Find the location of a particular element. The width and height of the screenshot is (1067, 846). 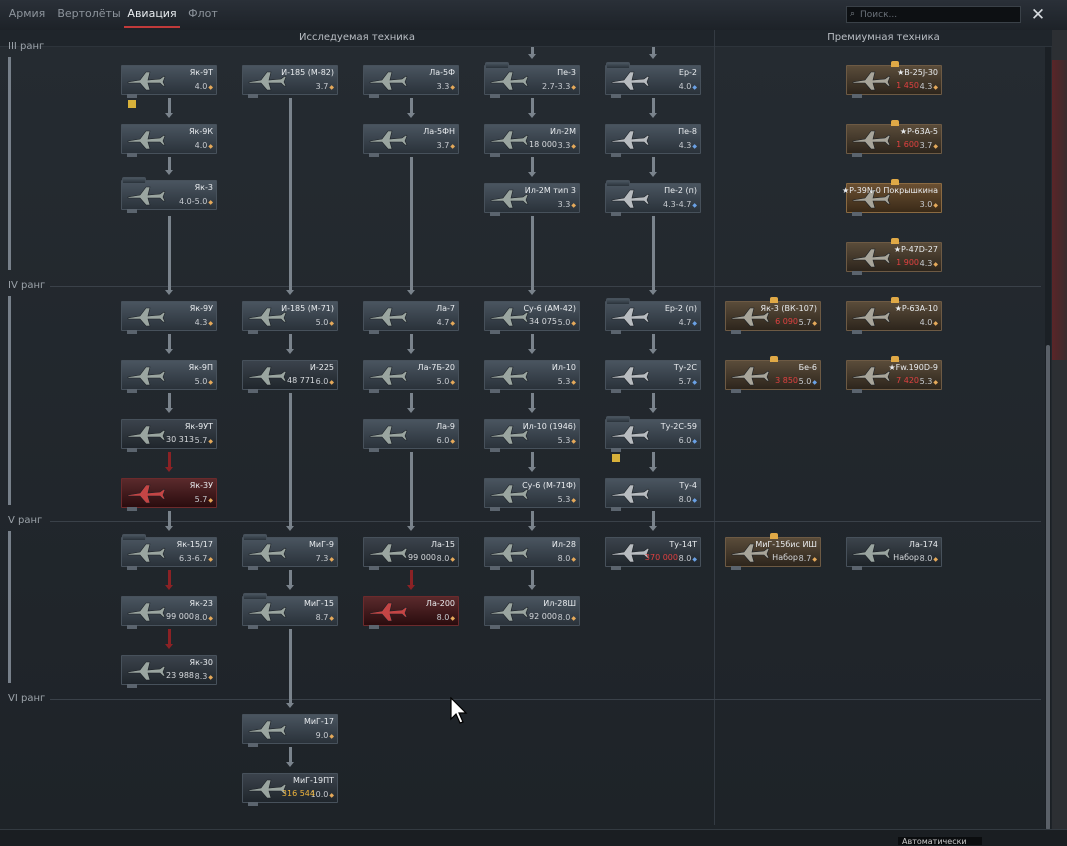

vehicle-card: Ил-10 (1946) 5.3◆ is located at coordinates (532, 435).